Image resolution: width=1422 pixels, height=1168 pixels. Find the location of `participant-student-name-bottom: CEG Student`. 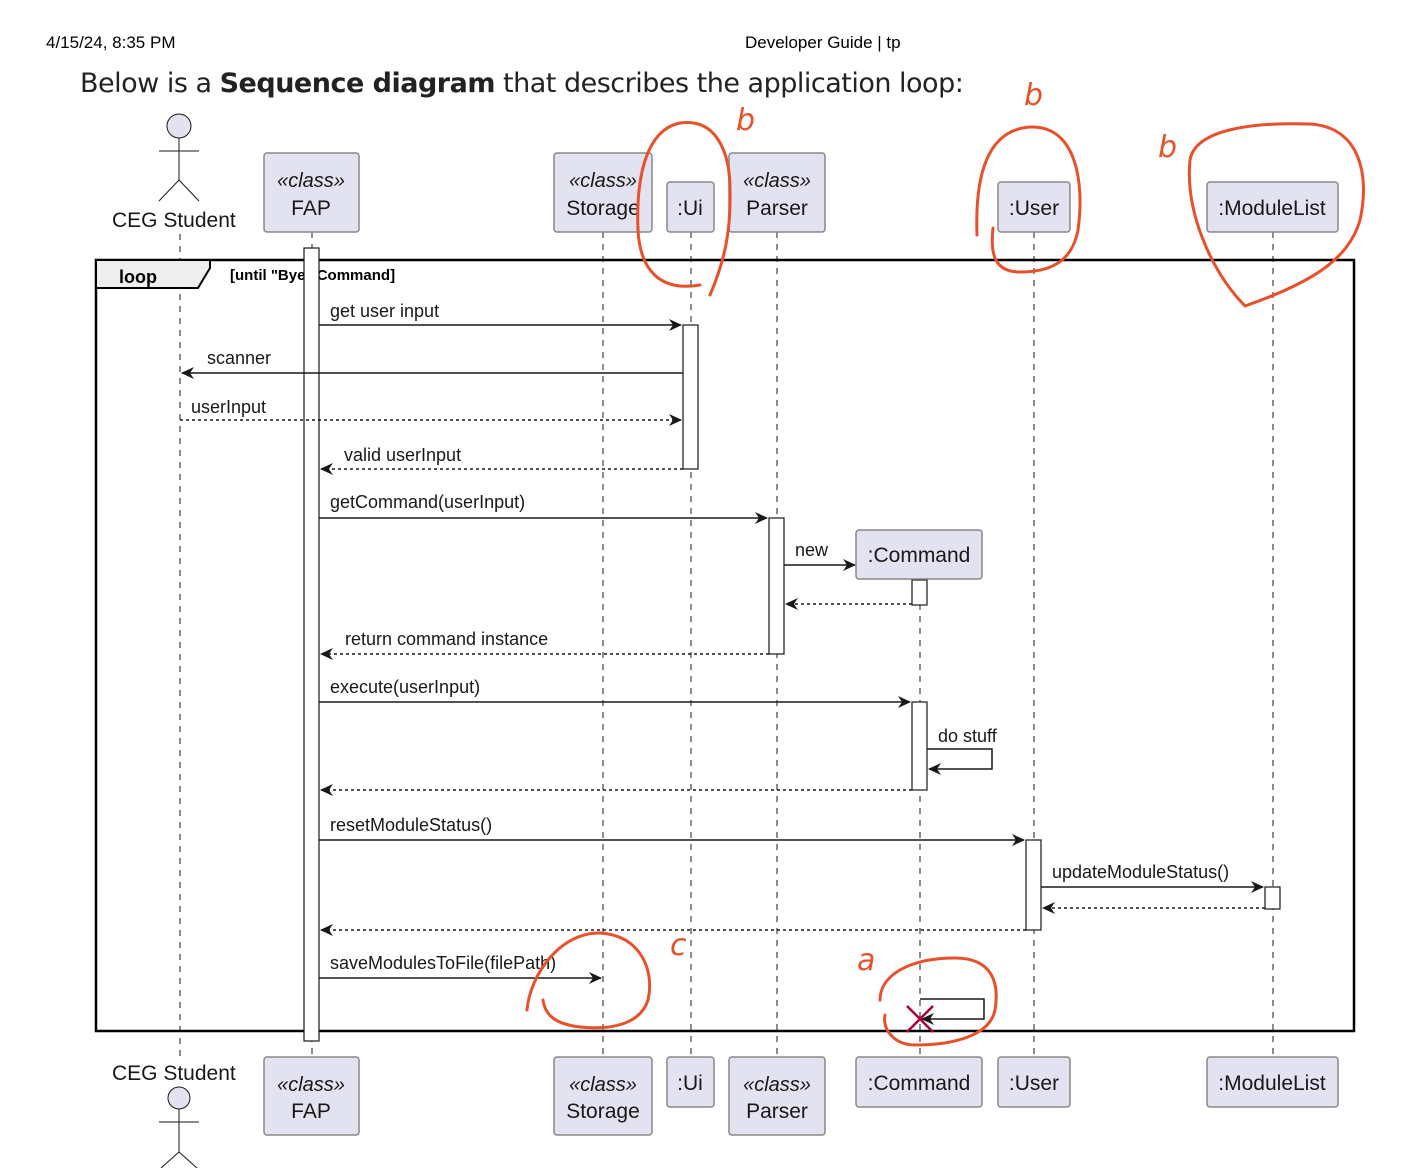

participant-student-name-bottom: CEG Student is located at coordinates (174, 1073).